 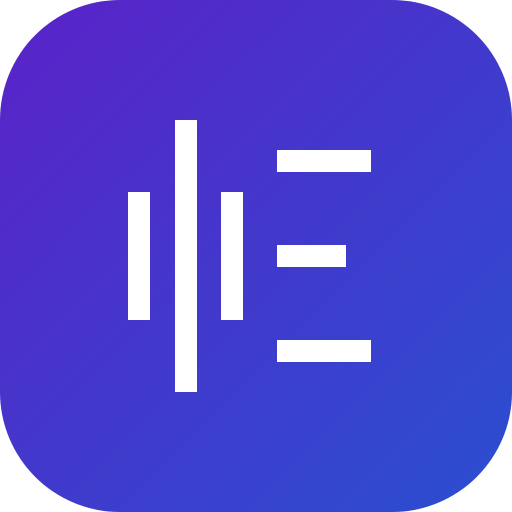 What do you see at coordinates (139, 256) in the screenshot?
I see `waveform-bar-left` at bounding box center [139, 256].